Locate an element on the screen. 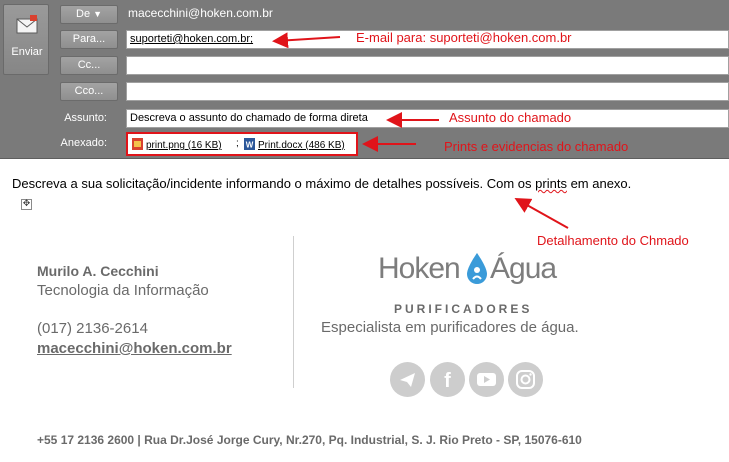 Image resolution: width=729 pixels, height=462 pixels. table-move-handle-icon: ✥ is located at coordinates (26, 204).